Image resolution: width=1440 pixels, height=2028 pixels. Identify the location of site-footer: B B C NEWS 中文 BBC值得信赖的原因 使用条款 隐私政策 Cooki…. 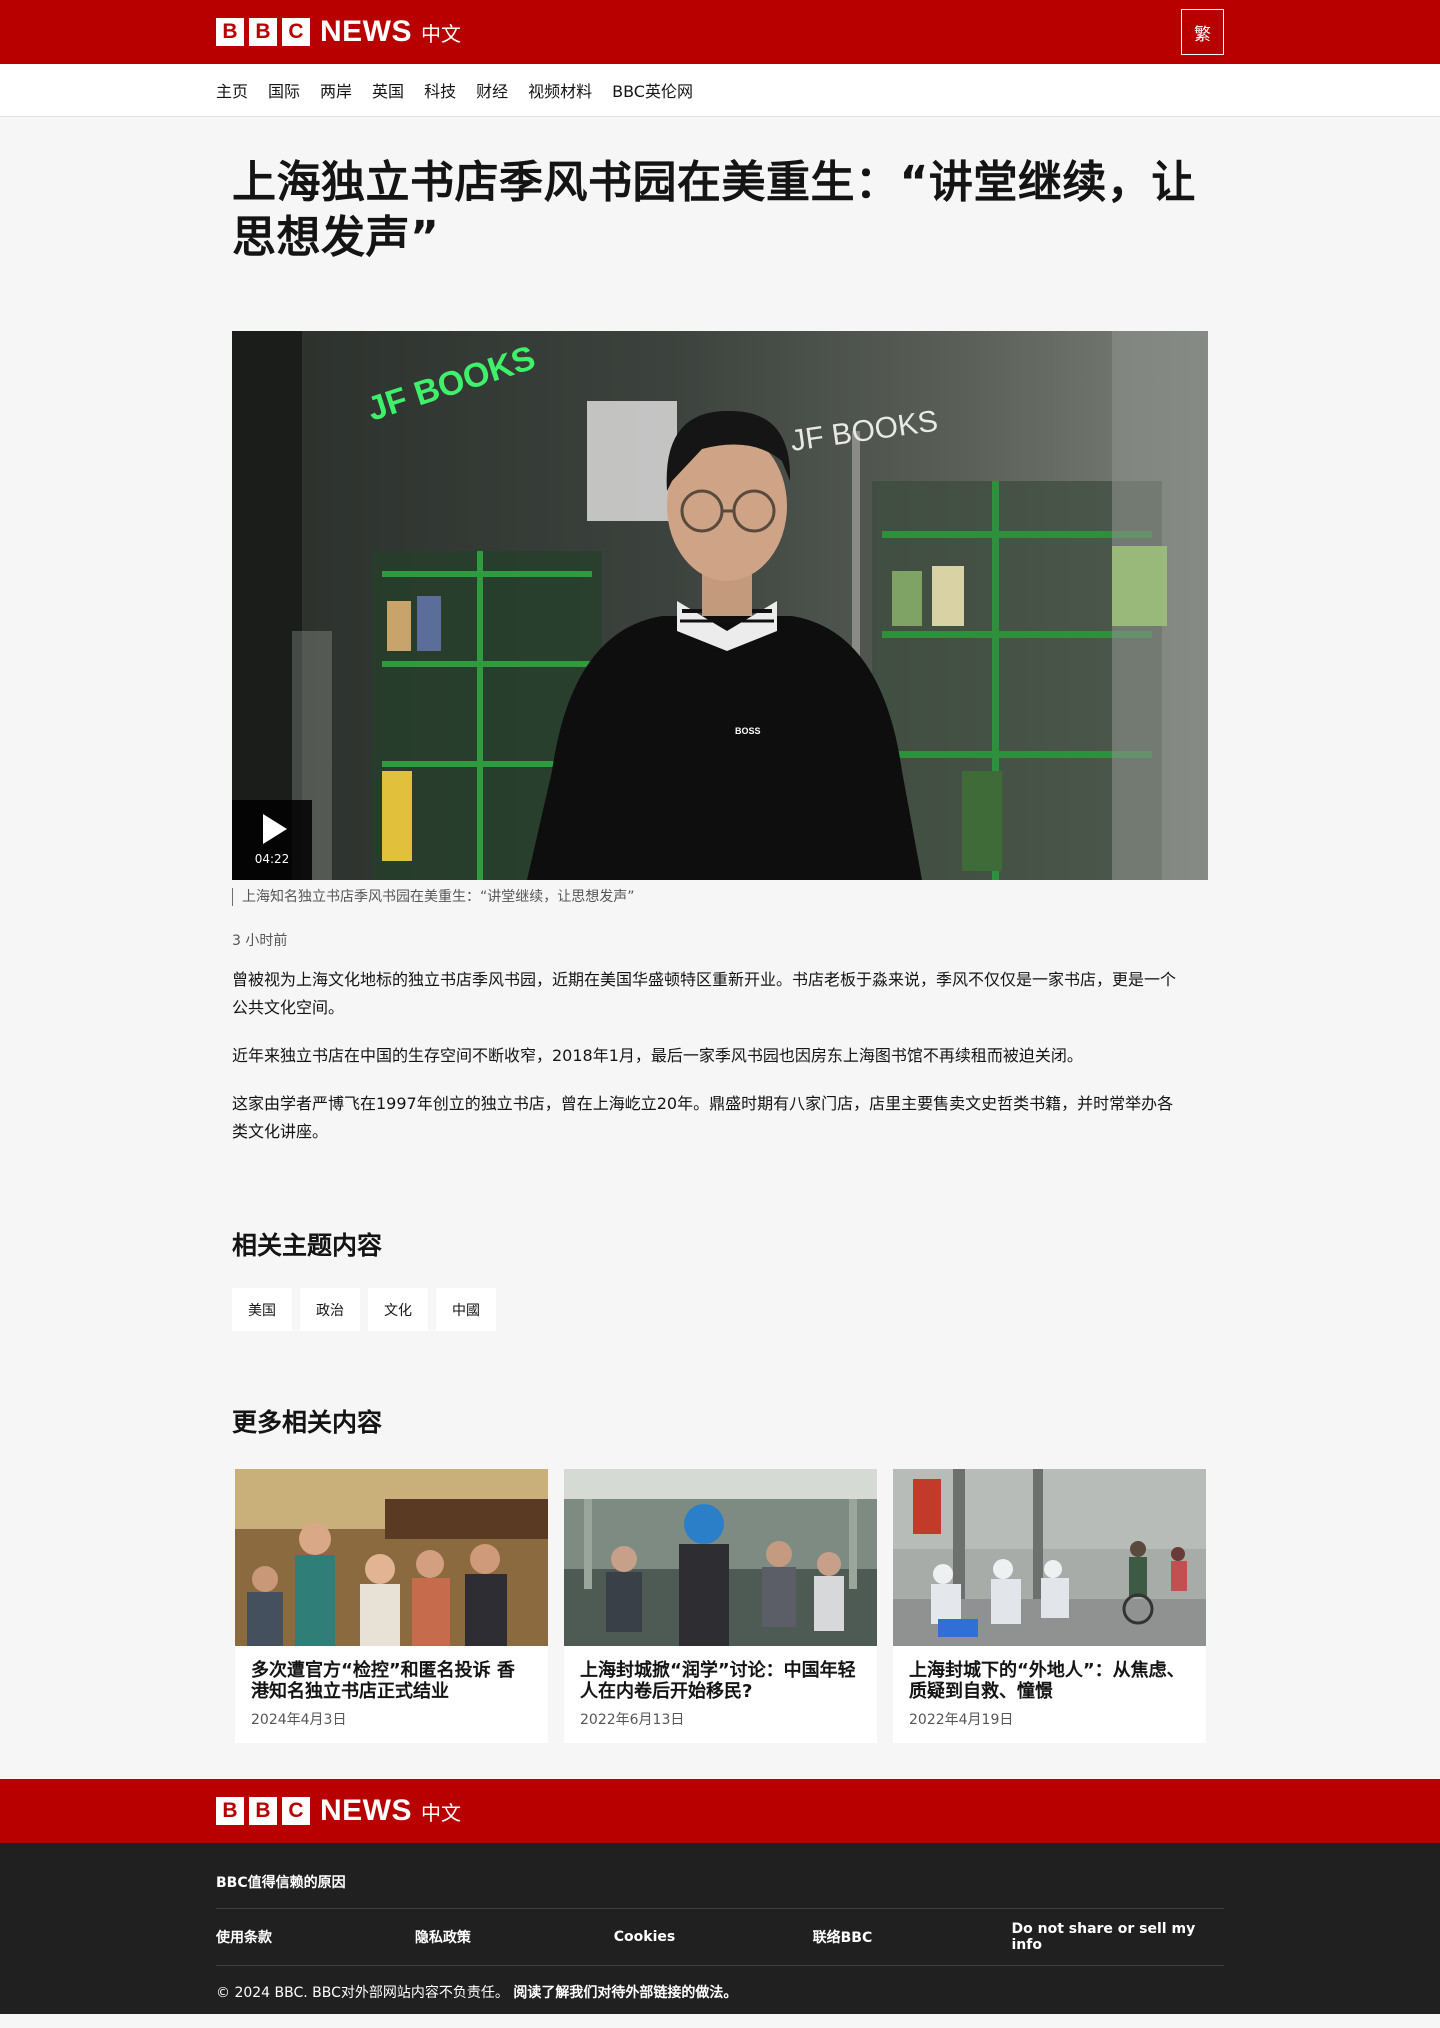
(720, 1896).